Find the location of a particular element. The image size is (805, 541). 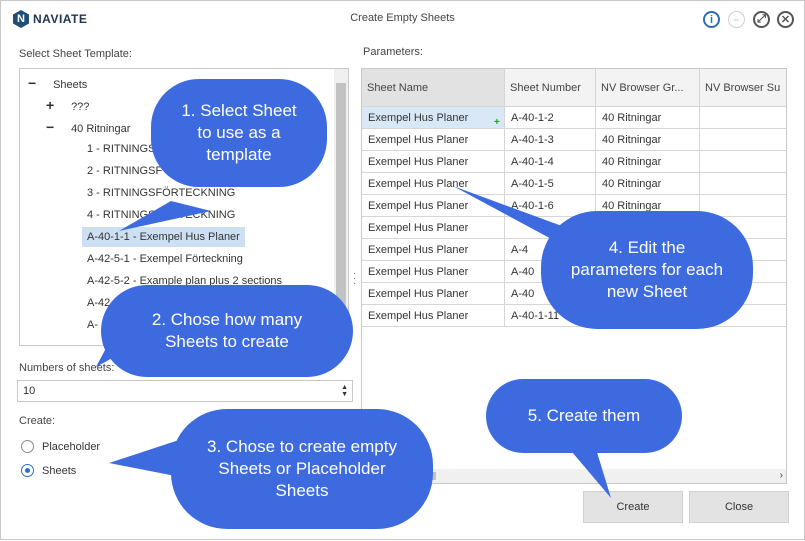

callout-1-text: 1. Select Sheet to use as a template is located at coordinates (239, 132).